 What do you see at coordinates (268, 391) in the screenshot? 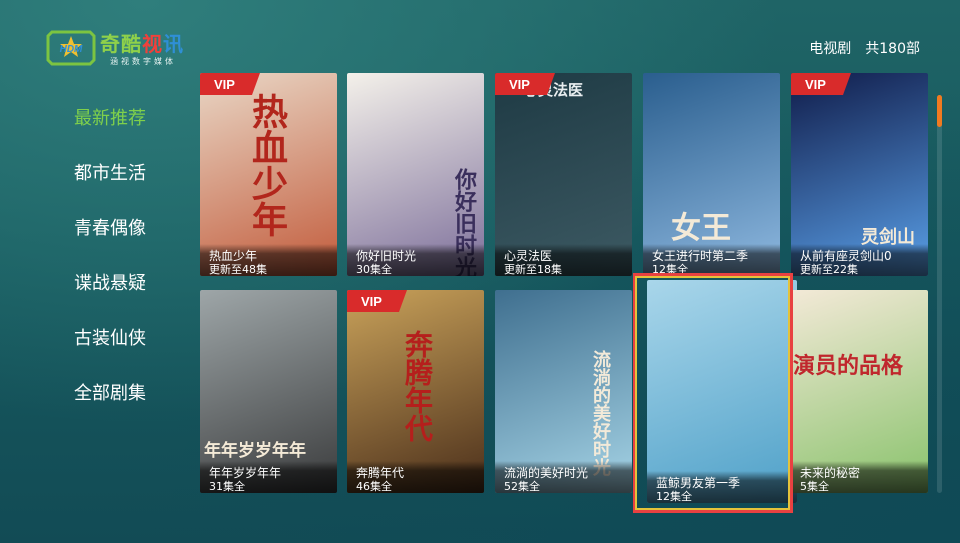
I see `poster-card: 年年岁岁年年 年年岁岁年年 31集全` at bounding box center [268, 391].